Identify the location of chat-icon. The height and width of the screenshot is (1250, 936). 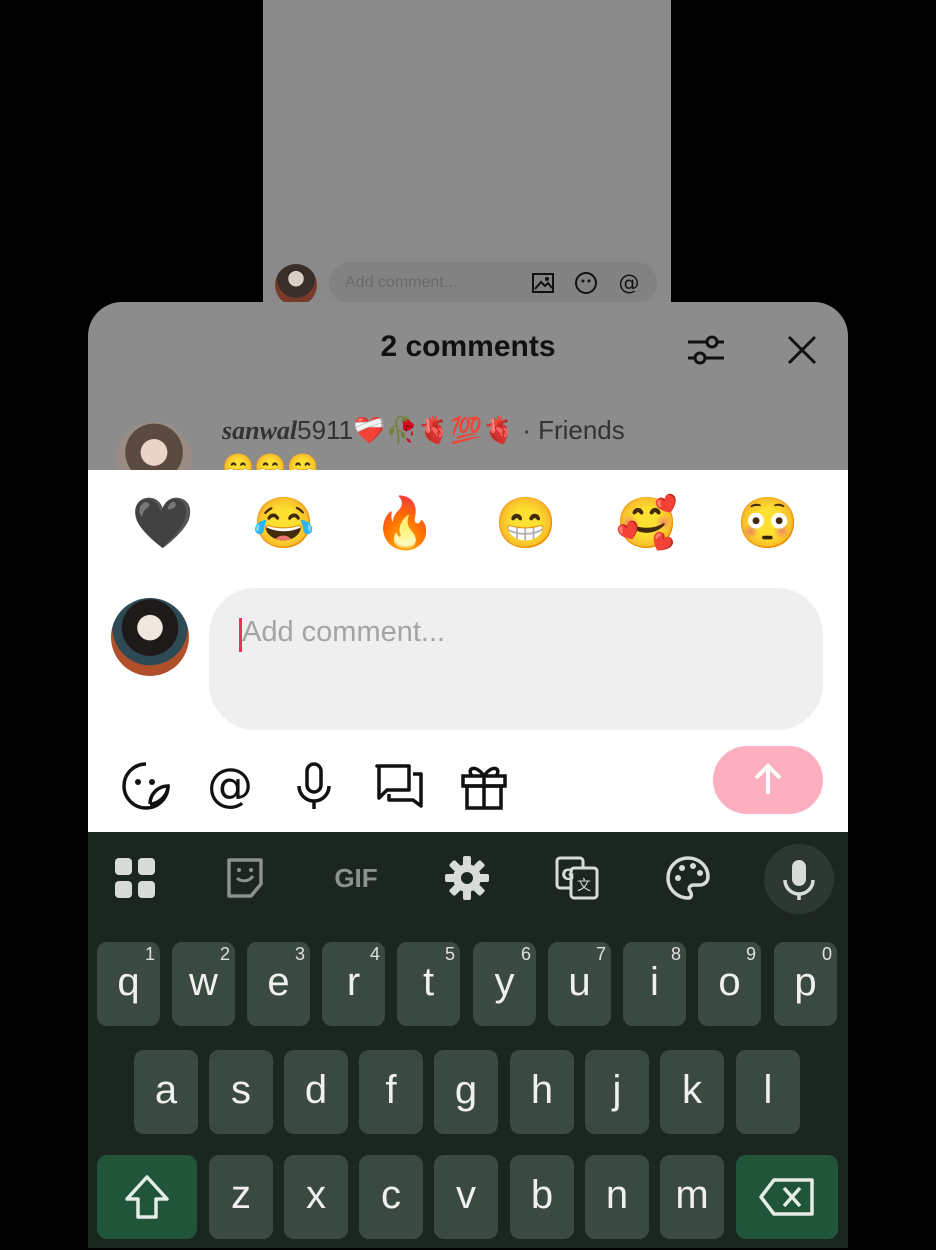
(399, 786).